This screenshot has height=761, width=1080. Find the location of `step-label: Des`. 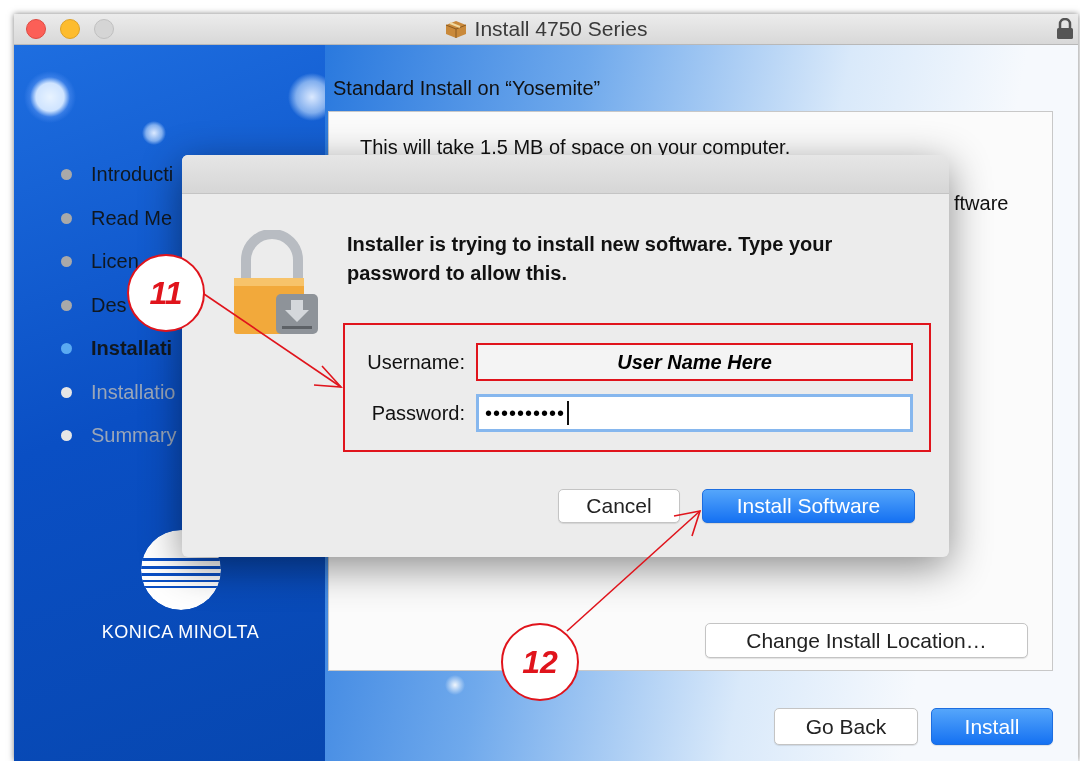

step-label: Des is located at coordinates (109, 305).